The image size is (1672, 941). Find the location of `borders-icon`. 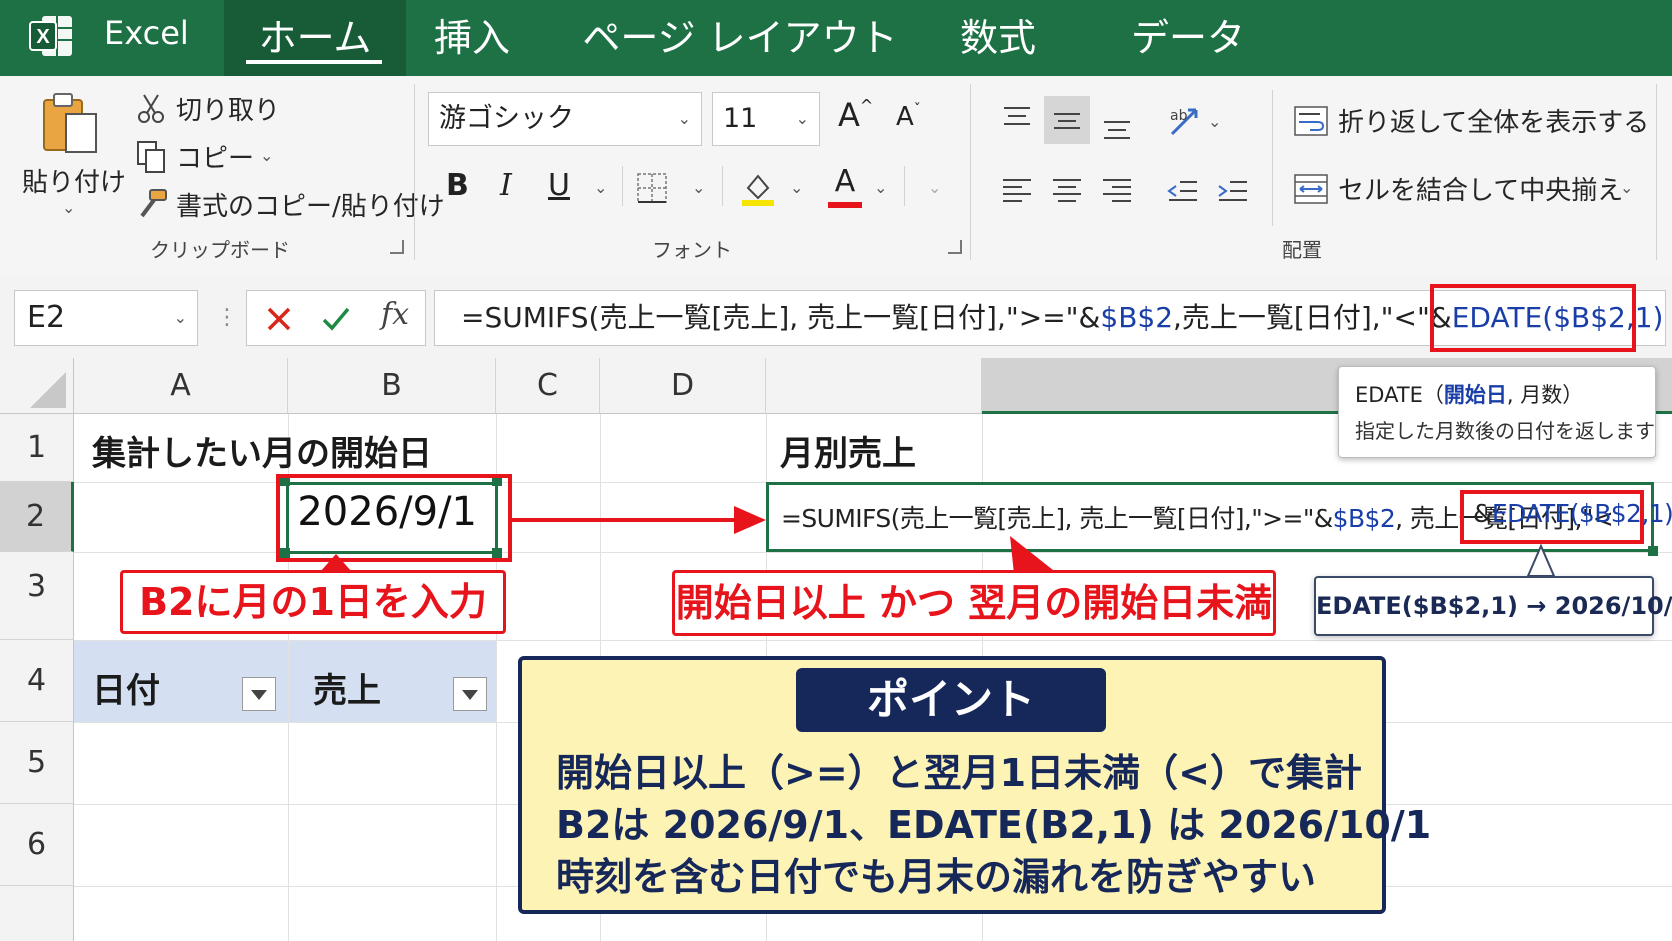

borders-icon is located at coordinates (652, 188).